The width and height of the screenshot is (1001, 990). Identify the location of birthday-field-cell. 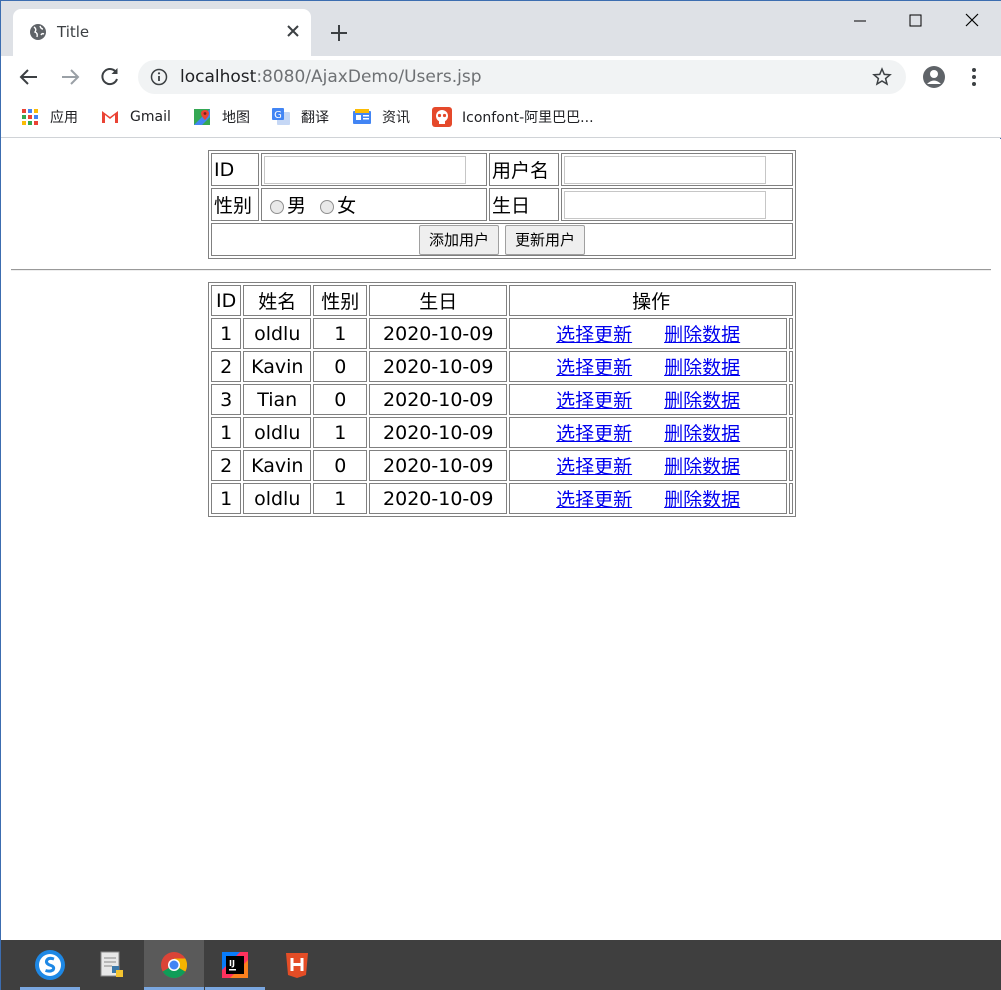
(677, 204).